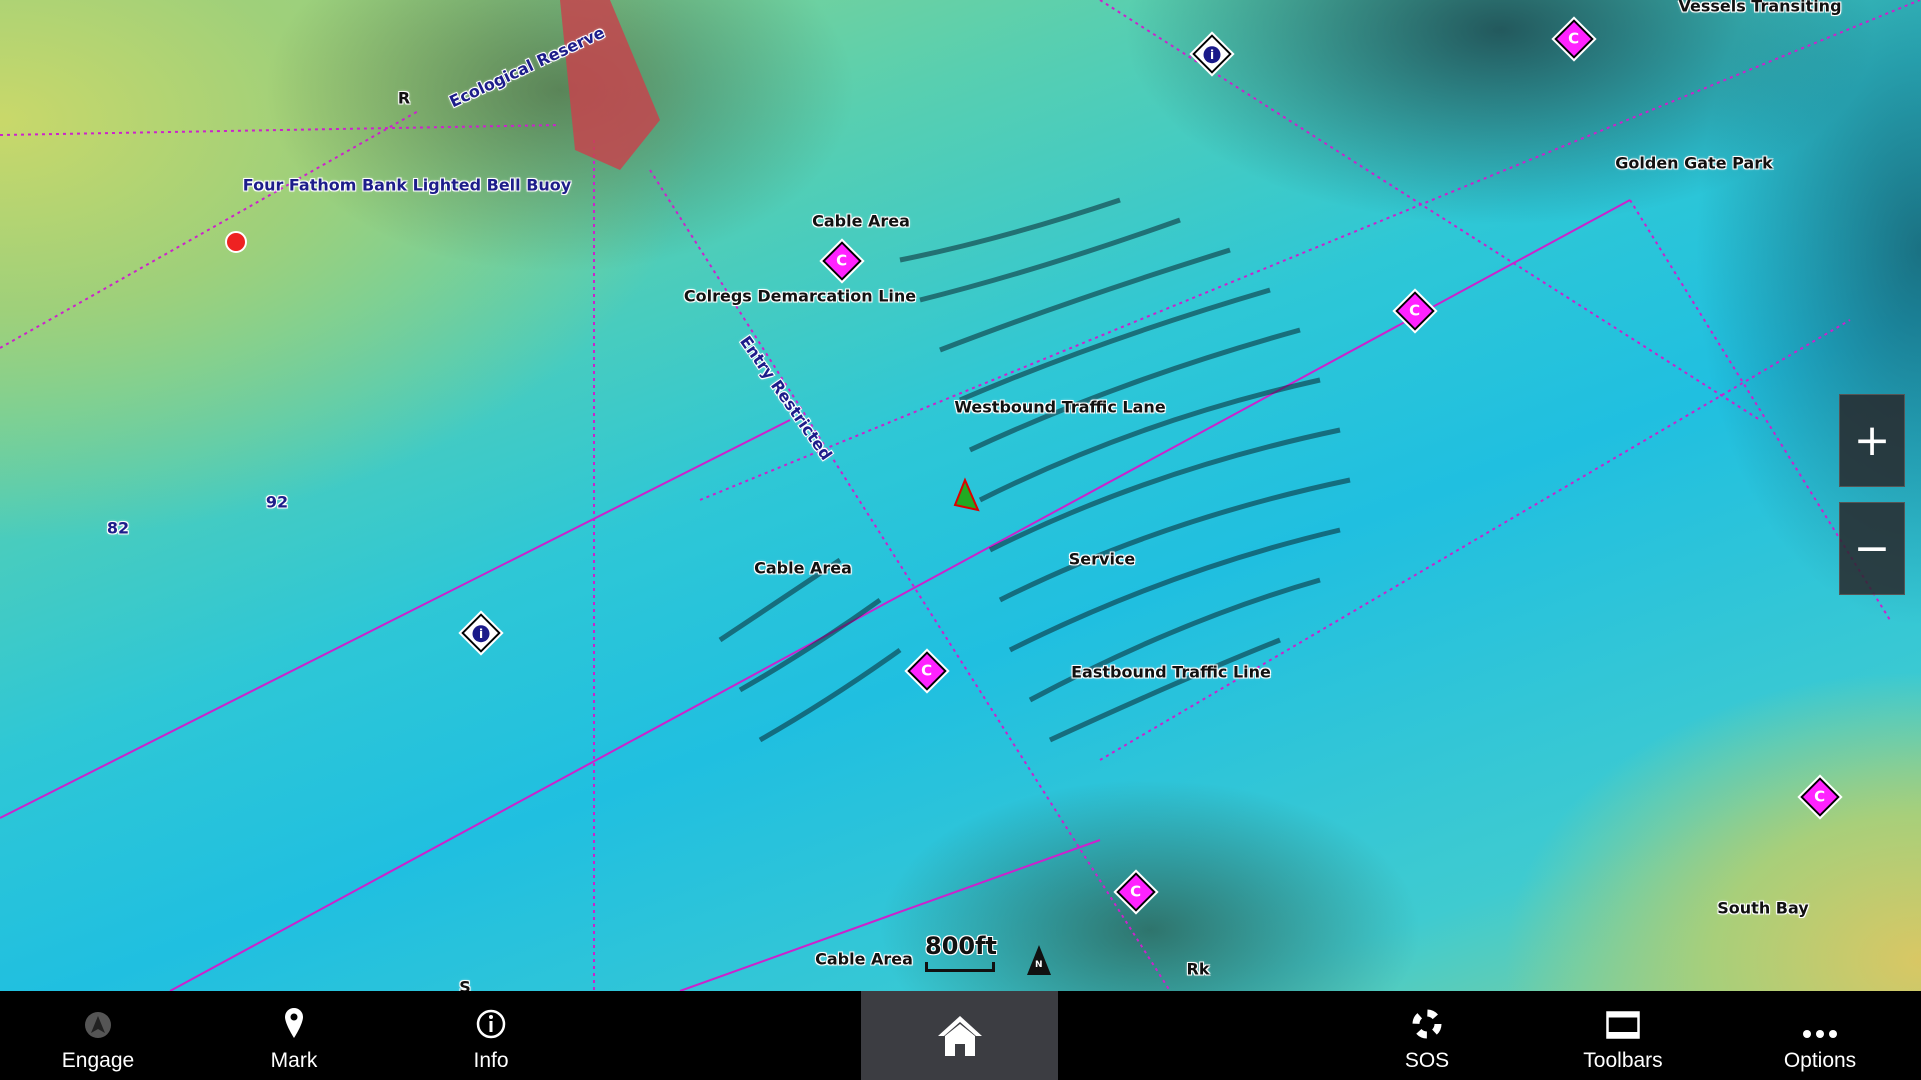 Image resolution: width=1921 pixels, height=1080 pixels. Describe the element at coordinates (1763, 908) in the screenshot. I see `label-south-bay: South Bay` at that location.